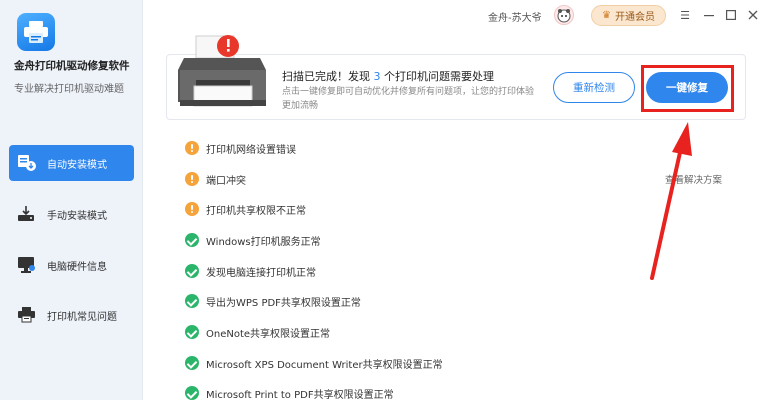  Describe the element at coordinates (36, 32) in the screenshot. I see `app-logo` at that location.